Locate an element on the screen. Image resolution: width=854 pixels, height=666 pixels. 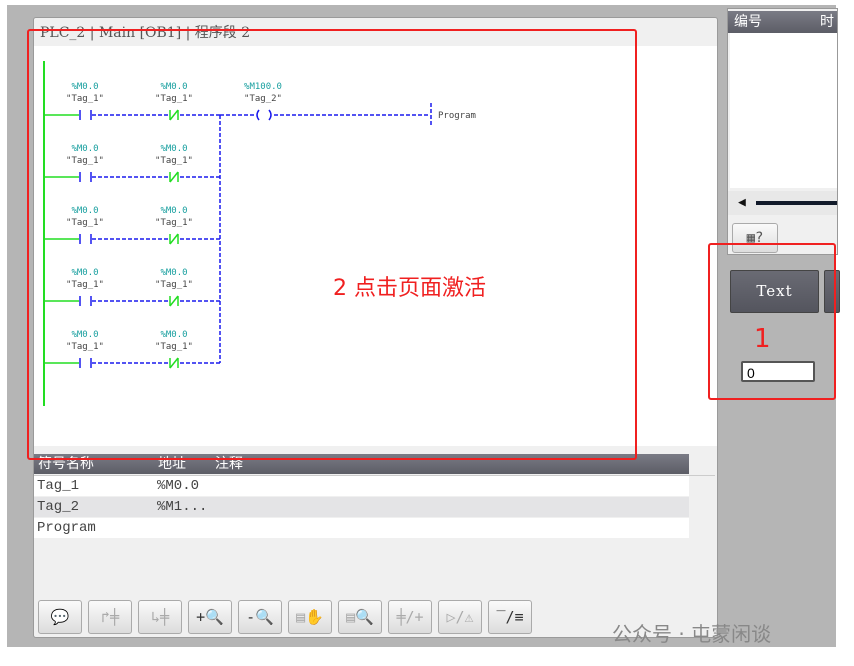
column-time: 时 is located at coordinates (827, 22).